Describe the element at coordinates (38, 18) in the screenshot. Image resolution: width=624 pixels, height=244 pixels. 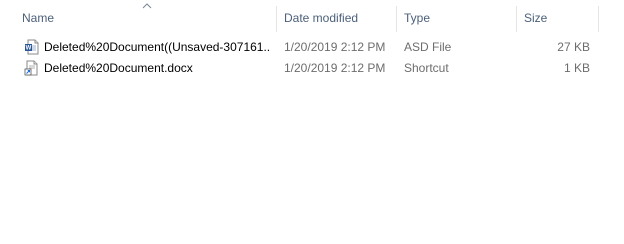
I see `column-header-name-label: Name` at that location.